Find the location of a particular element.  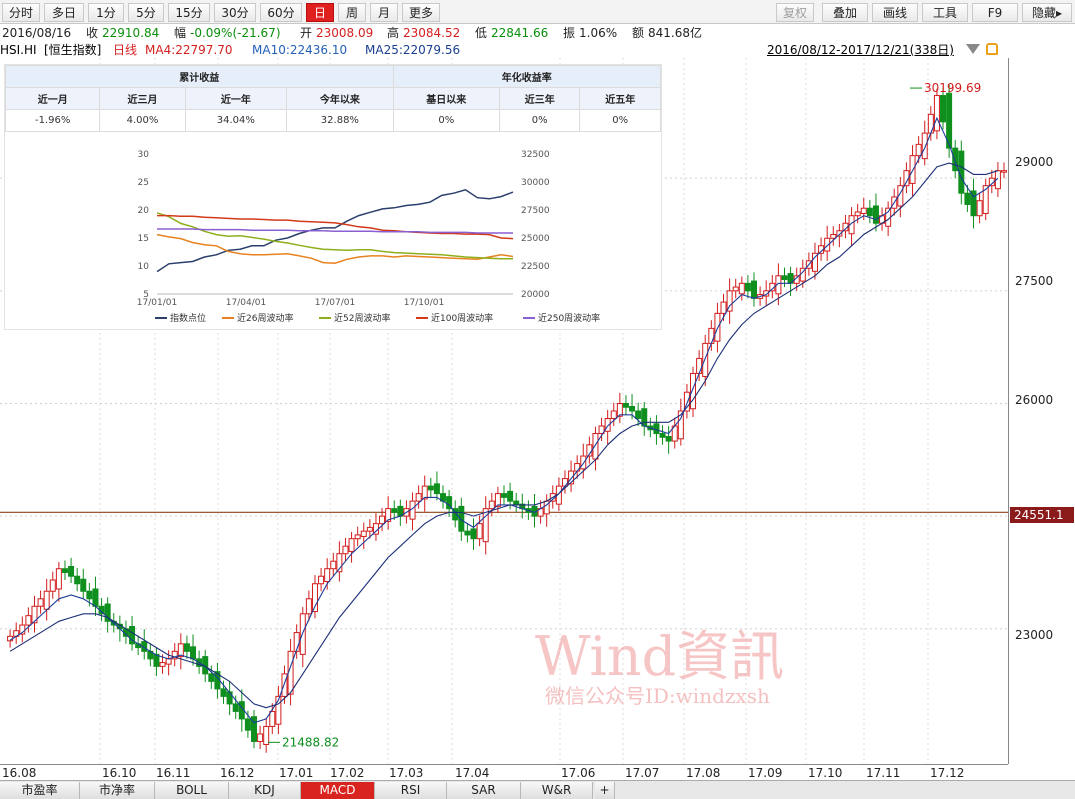

legend-label: 近52周波动率 is located at coordinates (362, 318).